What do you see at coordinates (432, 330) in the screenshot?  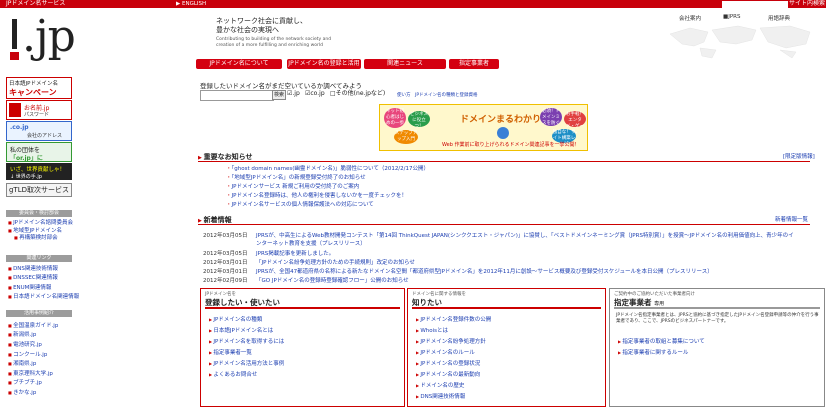 I see `box-link: Whoisとは` at bounding box center [432, 330].